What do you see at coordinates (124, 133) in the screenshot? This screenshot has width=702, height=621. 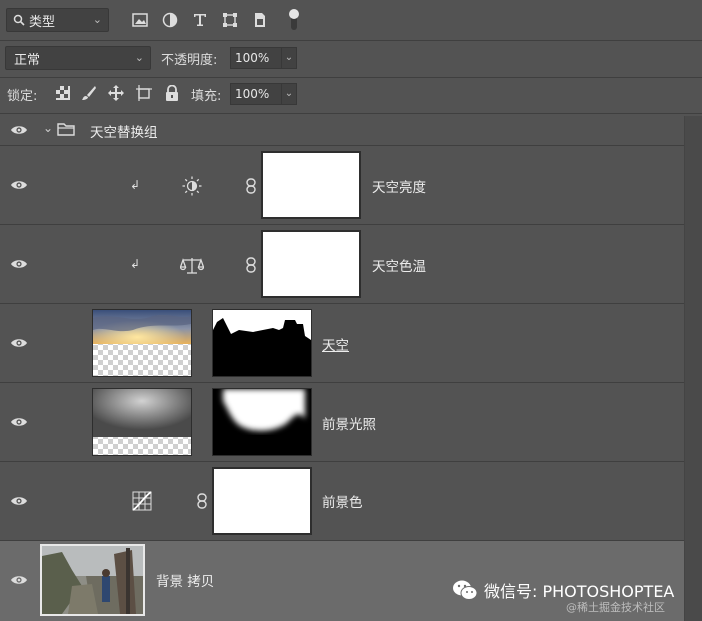 I see `layer-name: 天空替换组` at bounding box center [124, 133].